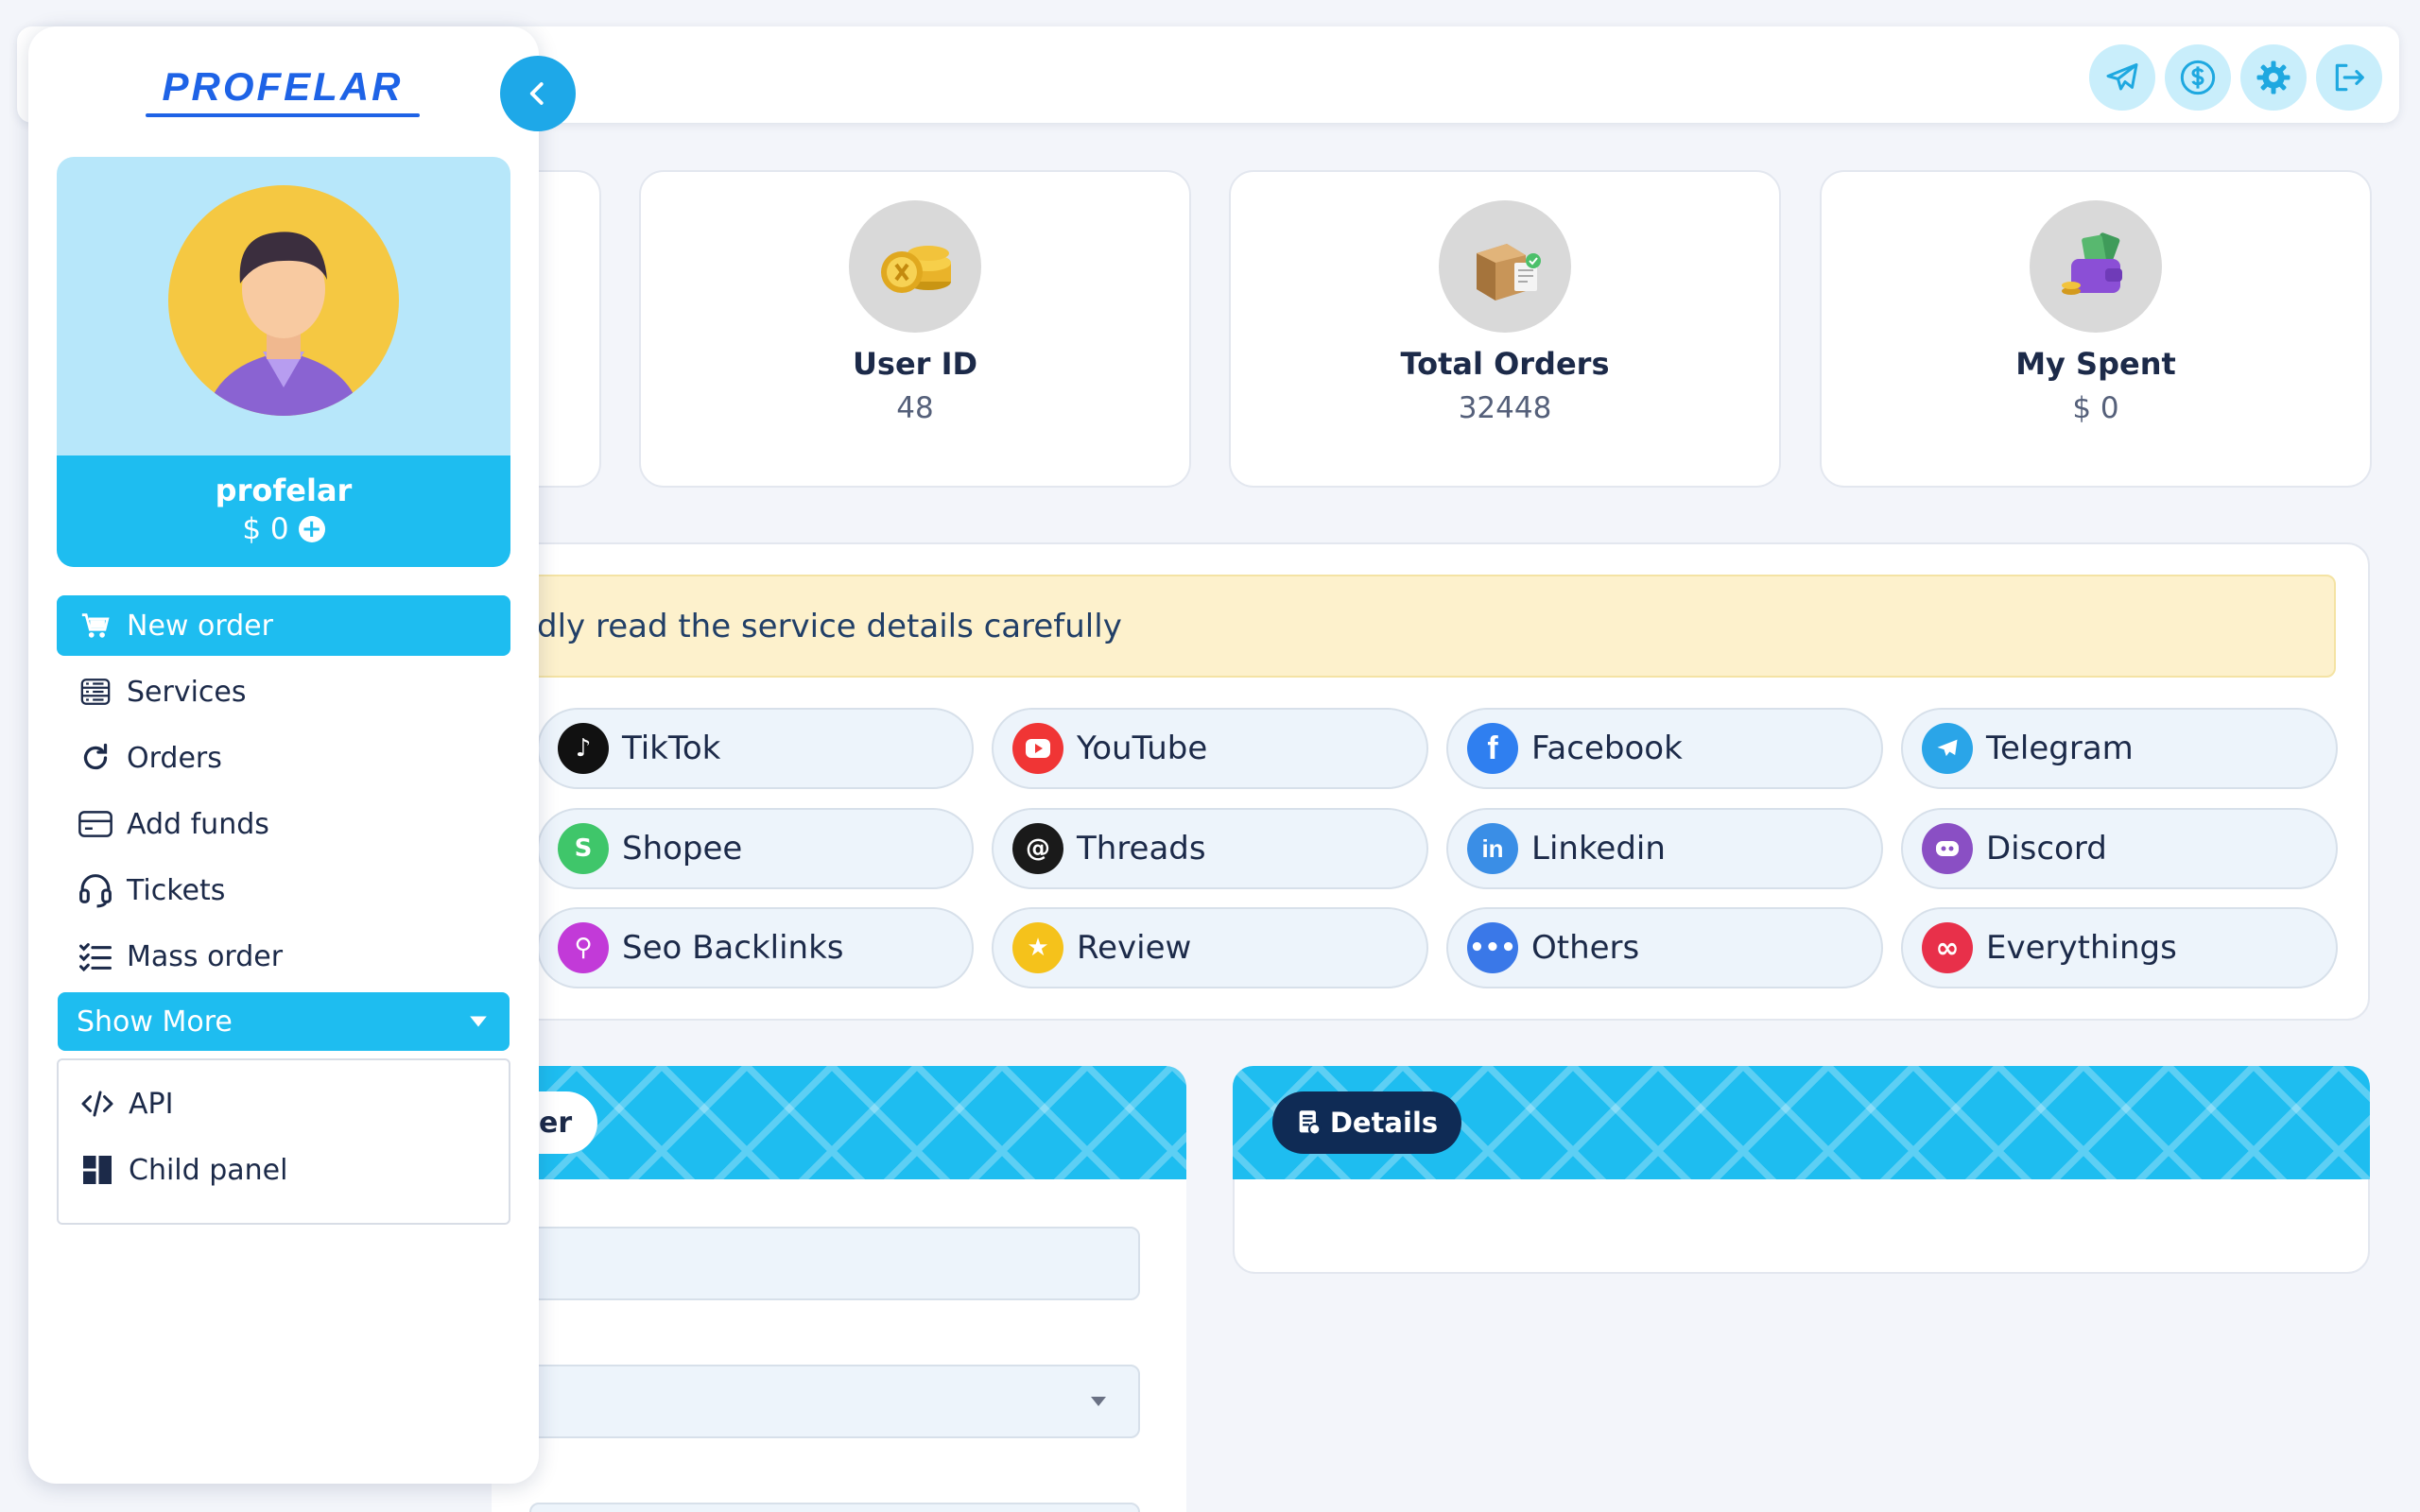  Describe the element at coordinates (95, 692) in the screenshot. I see `server-list-icon` at that location.